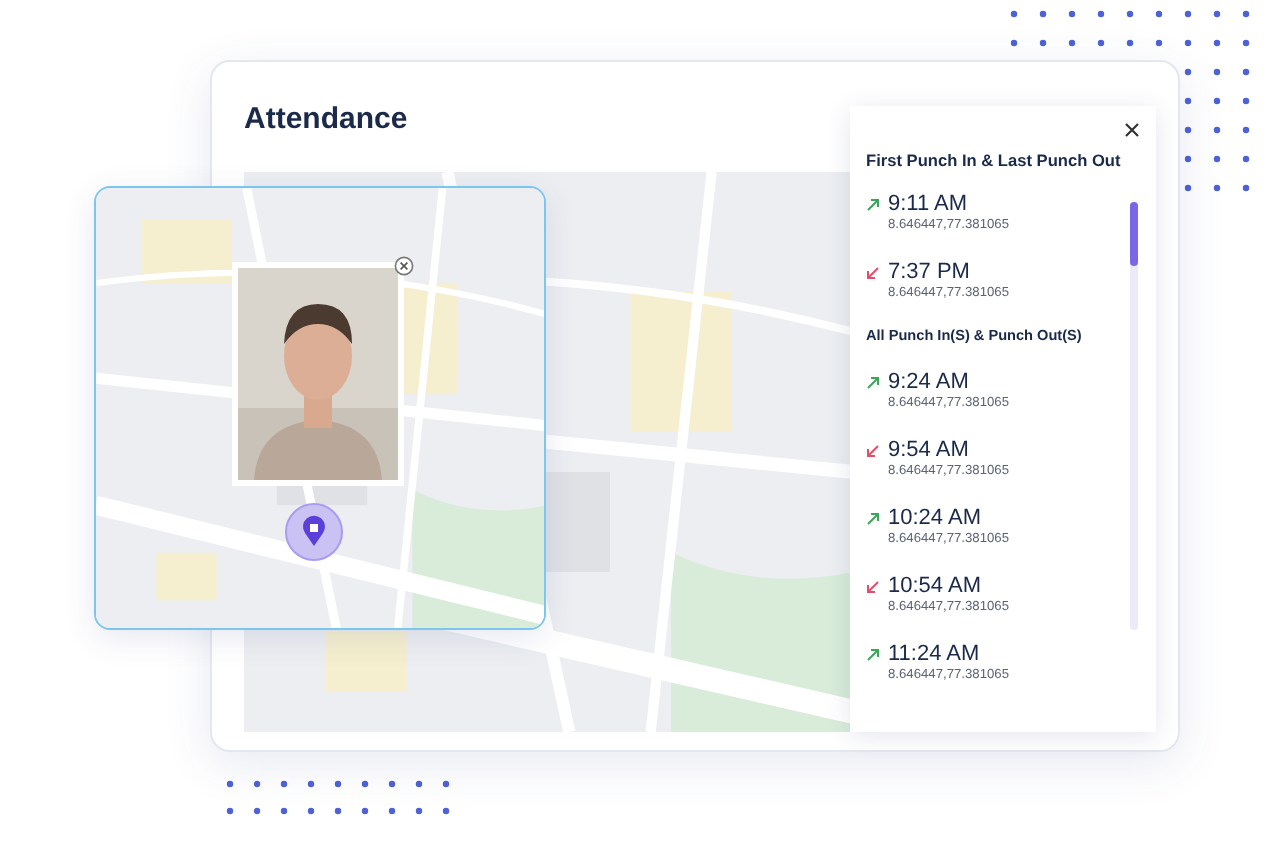 The image size is (1266, 860). Describe the element at coordinates (326, 120) in the screenshot. I see `page-title: Attendance` at that location.